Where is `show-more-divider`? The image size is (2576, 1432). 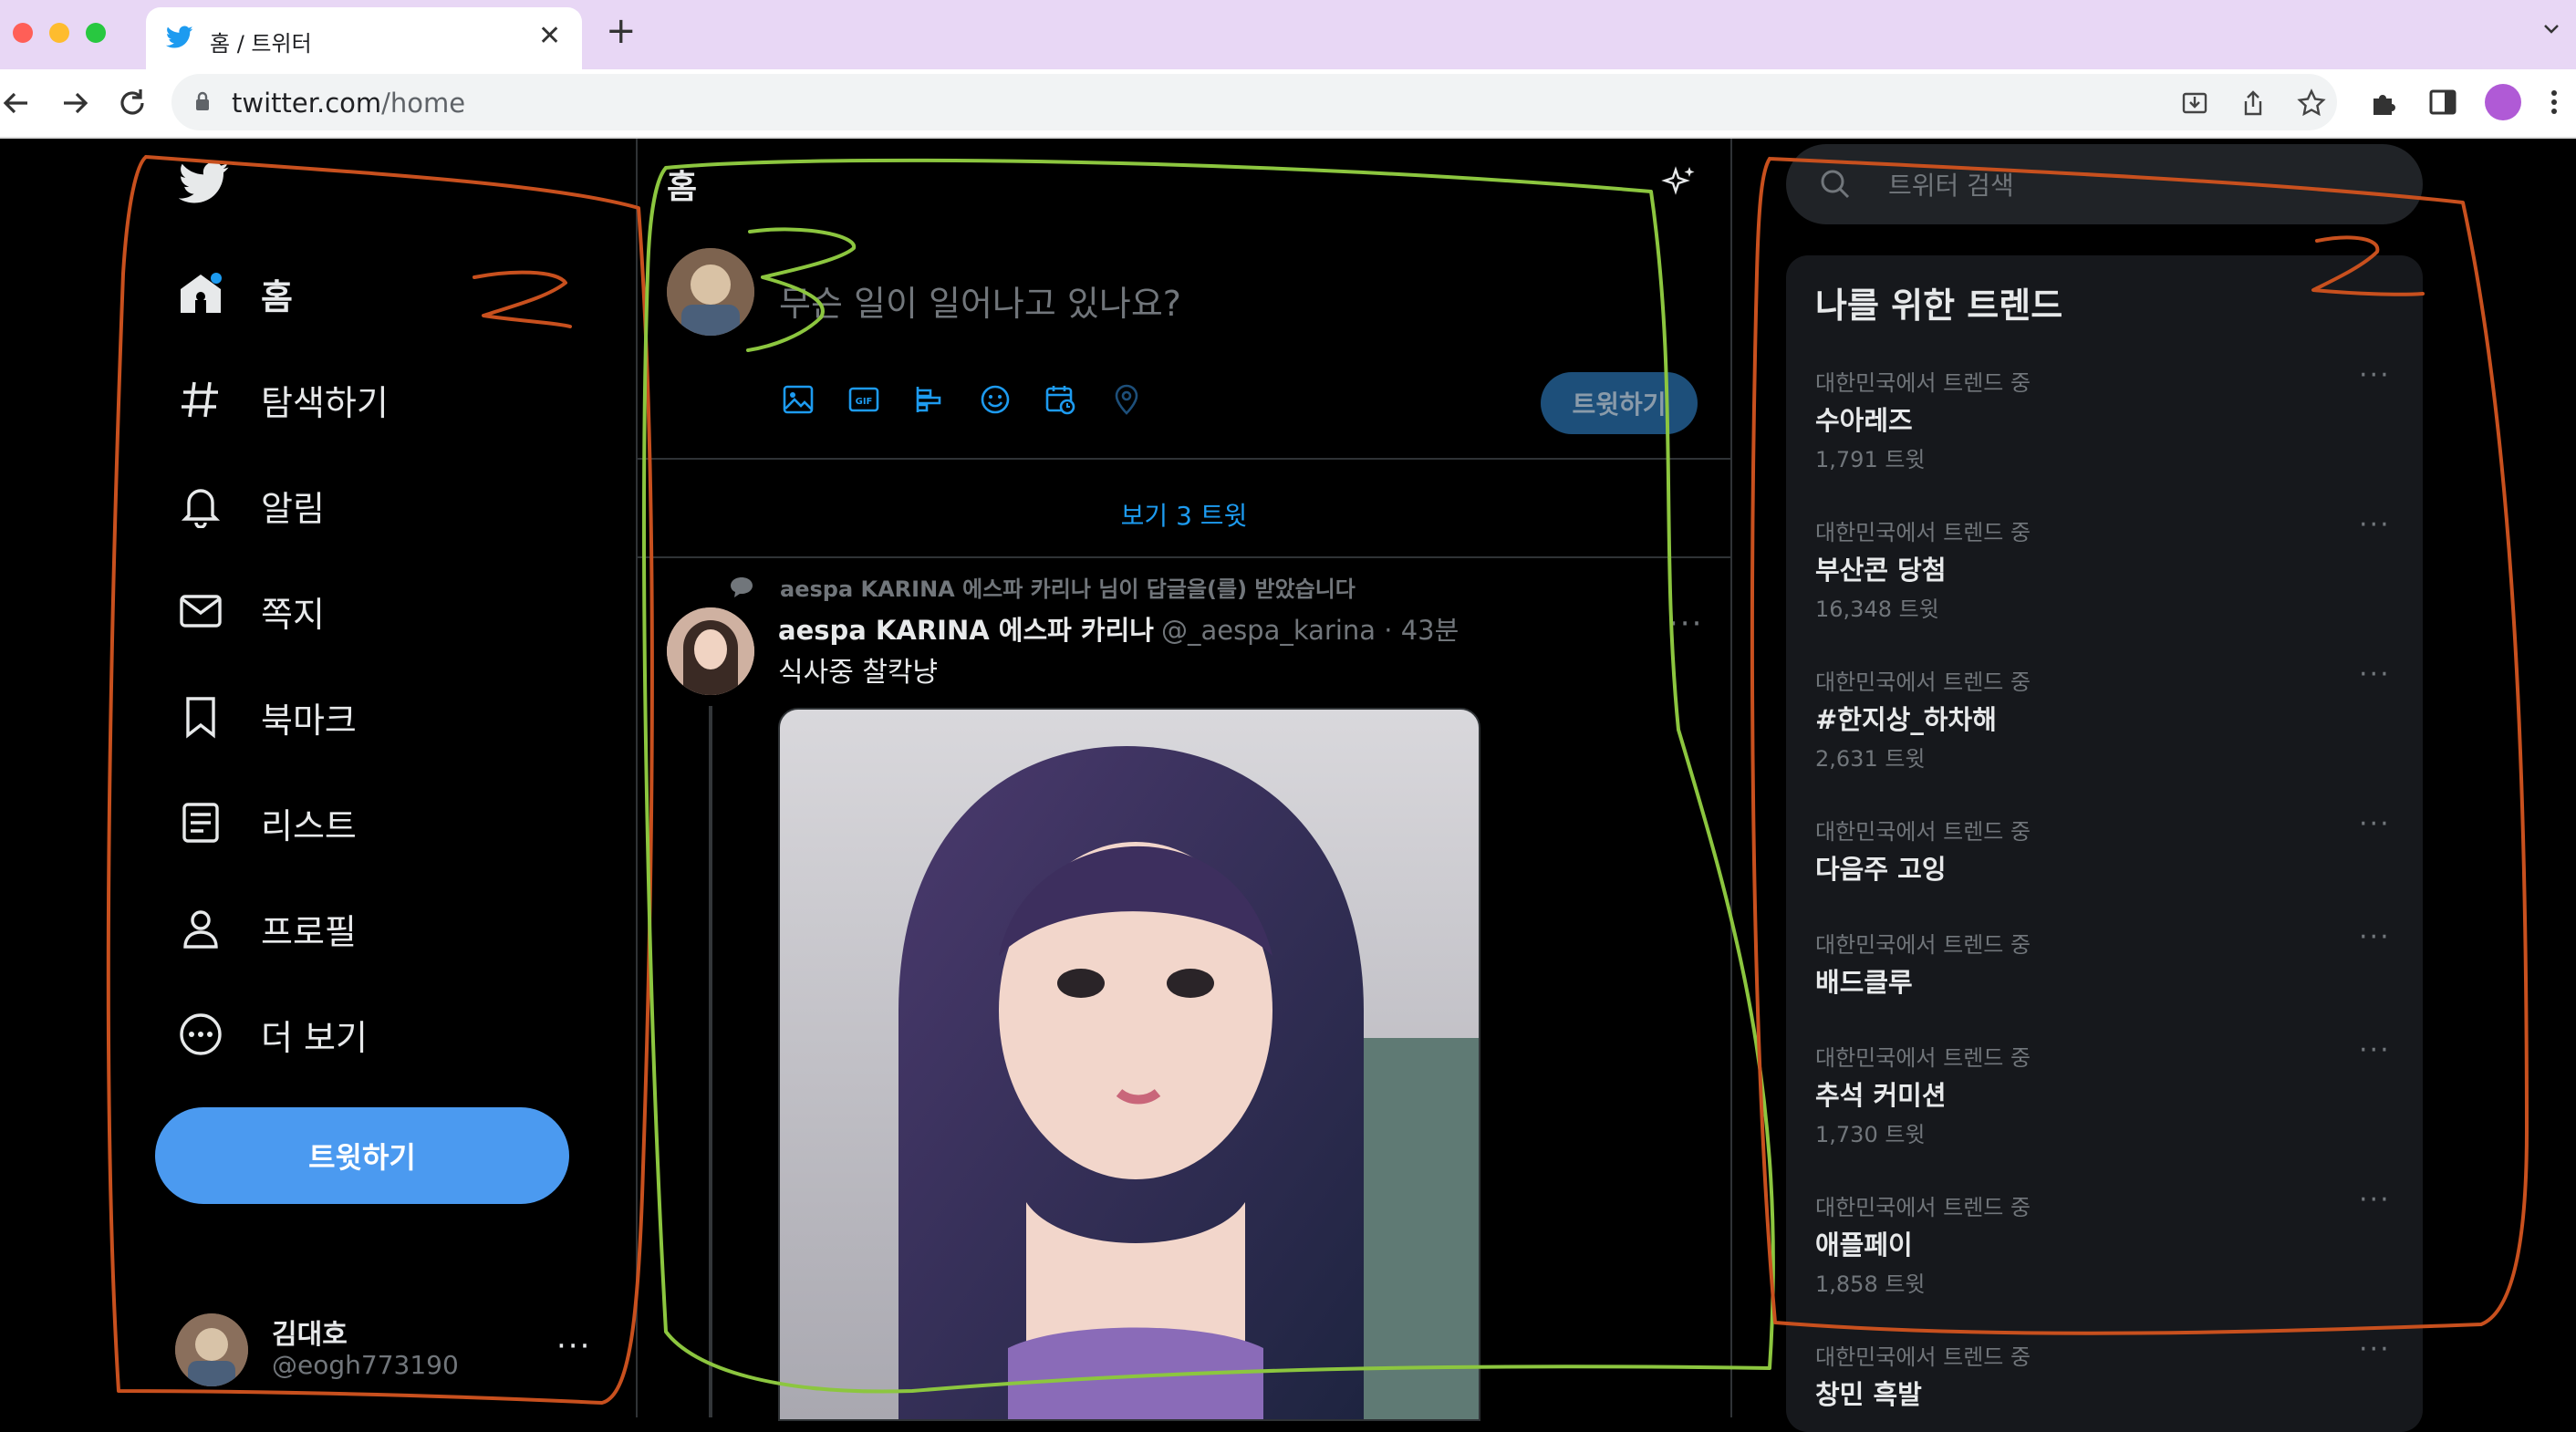
show-more-divider is located at coordinates (1184, 557).